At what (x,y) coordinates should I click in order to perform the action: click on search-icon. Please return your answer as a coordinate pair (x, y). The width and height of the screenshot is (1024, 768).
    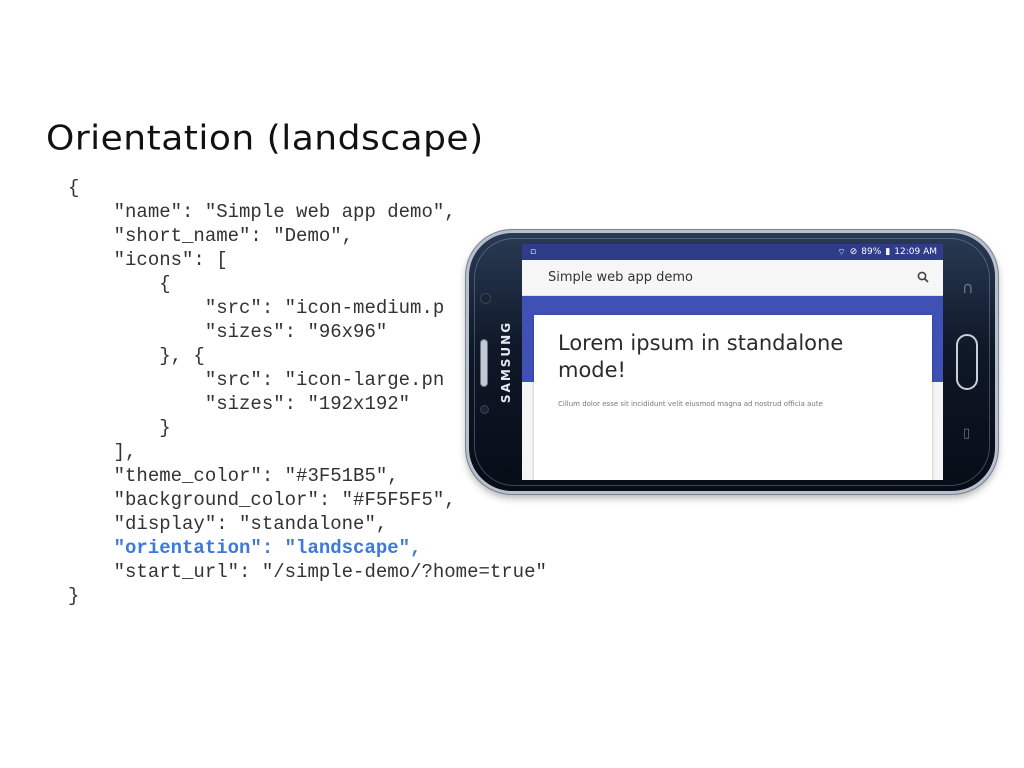
    Looking at the image, I should click on (923, 277).